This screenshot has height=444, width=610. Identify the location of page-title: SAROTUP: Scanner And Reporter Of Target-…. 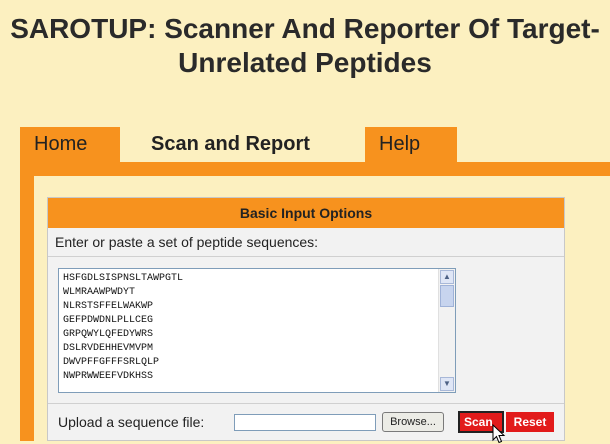
(305, 45).